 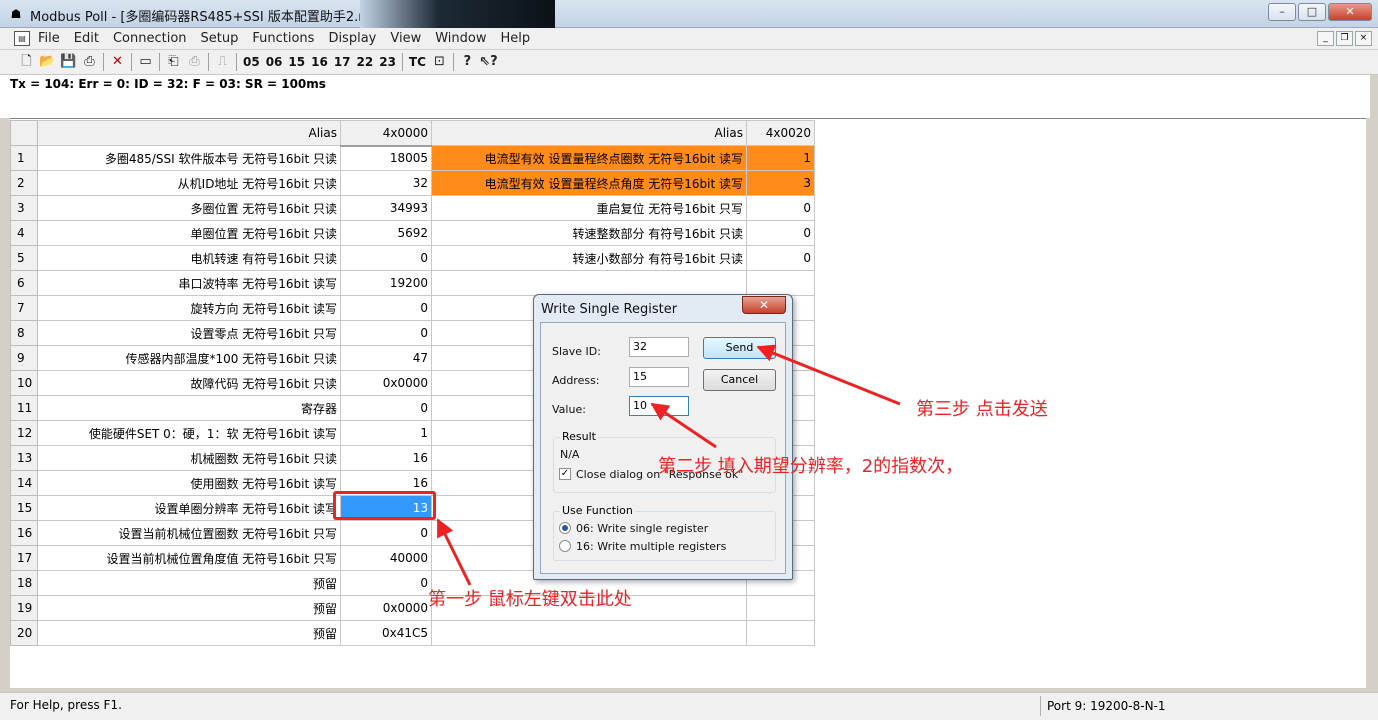 What do you see at coordinates (386, 283) in the screenshot?
I see `register-value-cell: 19200` at bounding box center [386, 283].